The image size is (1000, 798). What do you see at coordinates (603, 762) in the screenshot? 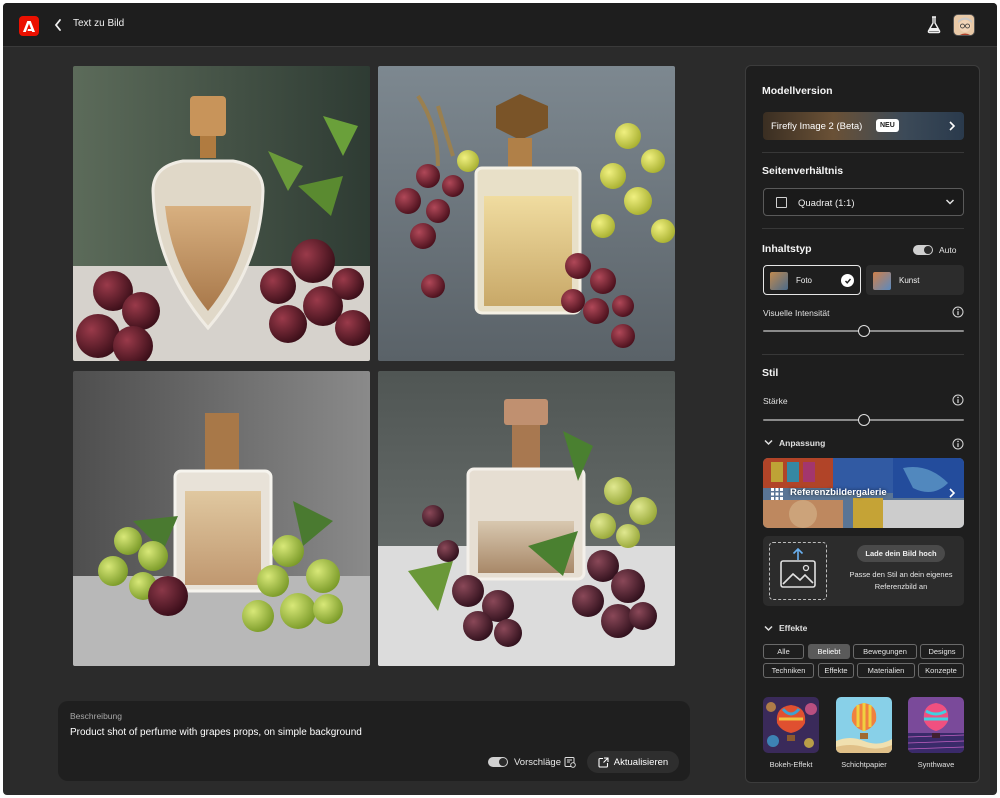
I see `refresh-icon` at bounding box center [603, 762].